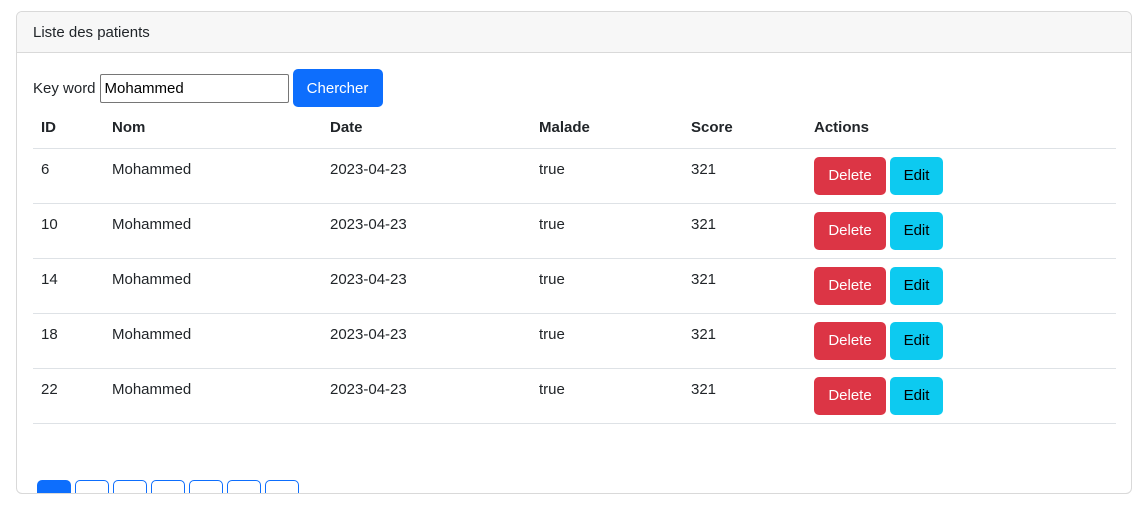 This screenshot has width=1134, height=519. I want to click on table-row: 10 Mohammed 2023-04-23 true 321 Delete Edit, so click(574, 231).